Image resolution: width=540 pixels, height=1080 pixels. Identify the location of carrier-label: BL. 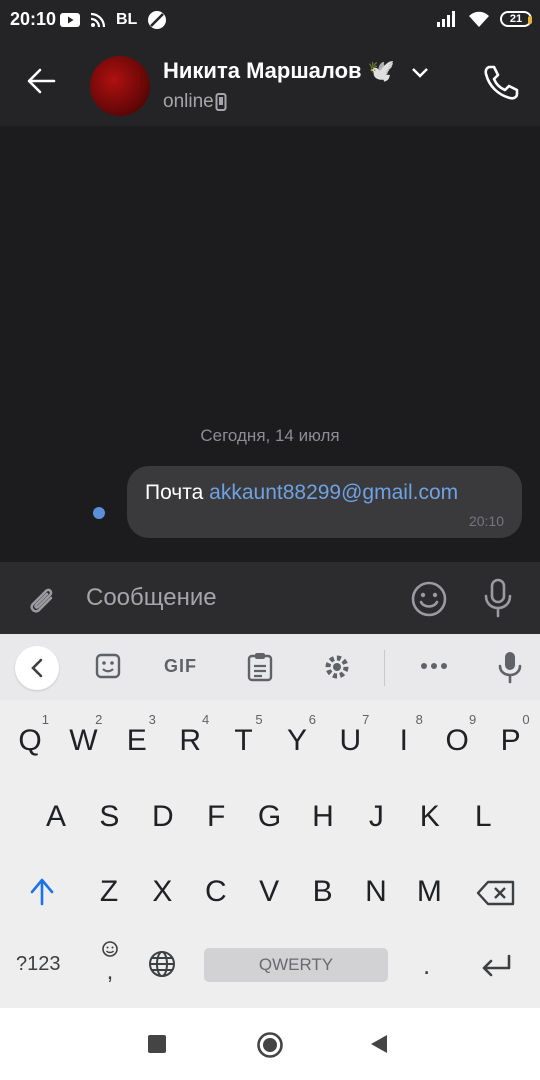
(127, 19).